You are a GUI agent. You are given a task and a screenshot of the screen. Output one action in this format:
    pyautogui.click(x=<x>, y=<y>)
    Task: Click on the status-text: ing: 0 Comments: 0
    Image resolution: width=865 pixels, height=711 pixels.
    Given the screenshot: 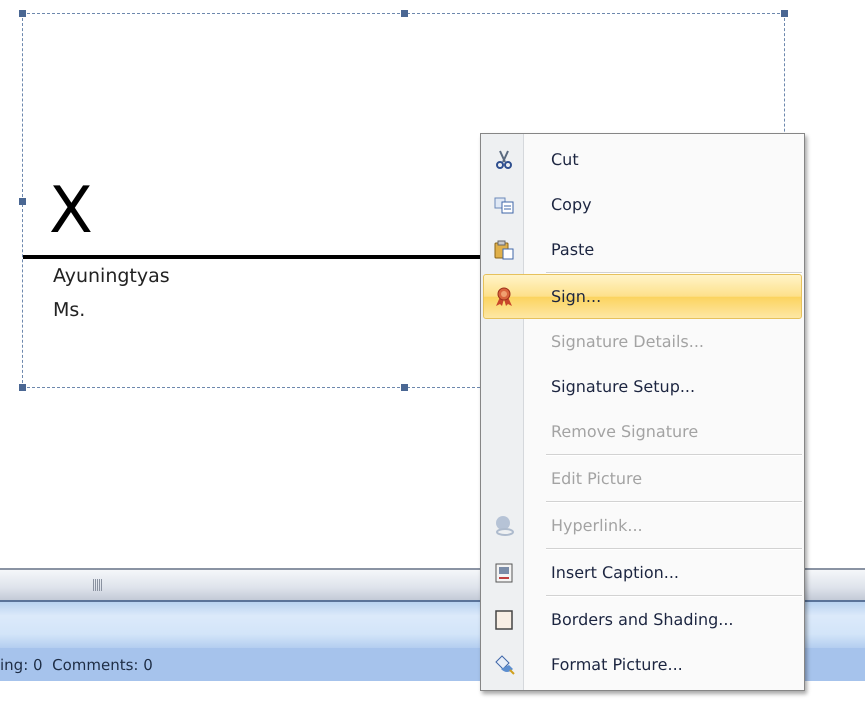 What is the action you would take?
    pyautogui.click(x=76, y=665)
    